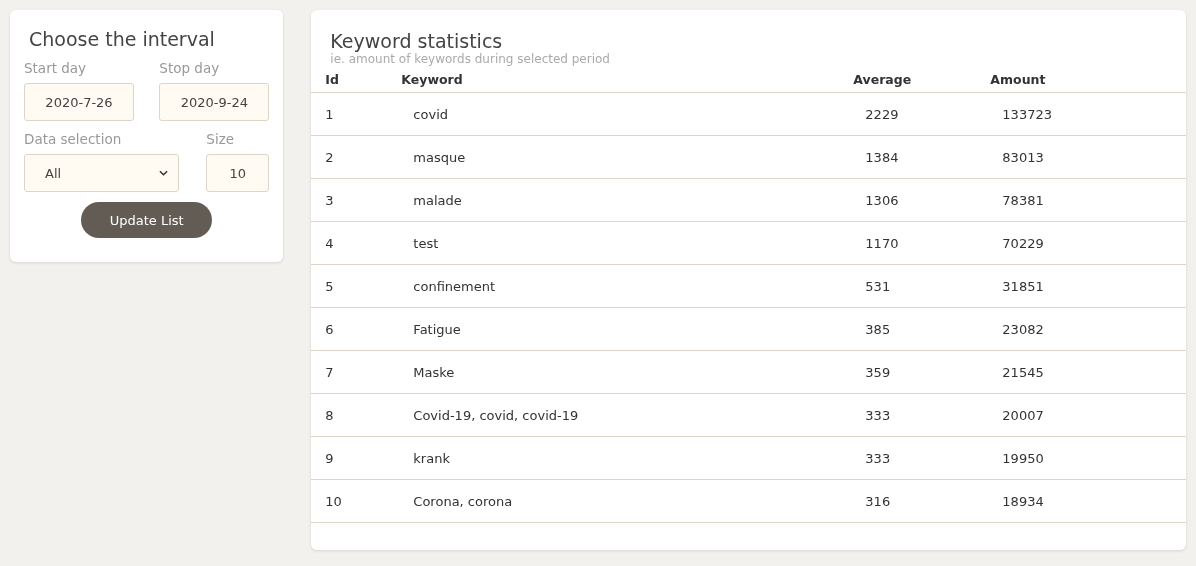 Image resolution: width=1196 pixels, height=566 pixels. Describe the element at coordinates (437, 329) in the screenshot. I see `table-cell-text: Fatigue` at that location.